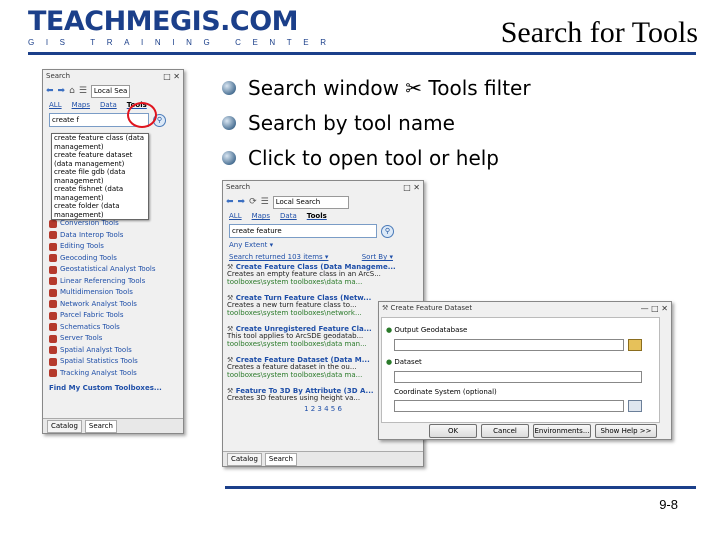  What do you see at coordinates (183, 42) in the screenshot?
I see `logo-tagline: GIS TRAINING CENTER` at bounding box center [183, 42].